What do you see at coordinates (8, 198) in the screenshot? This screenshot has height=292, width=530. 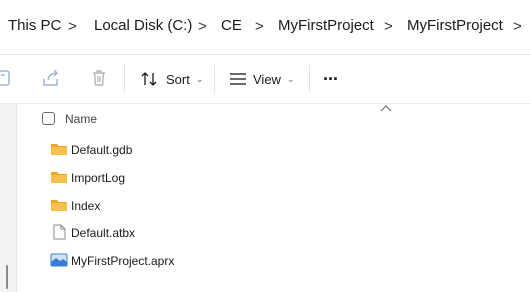 I see `navigation-pane` at bounding box center [8, 198].